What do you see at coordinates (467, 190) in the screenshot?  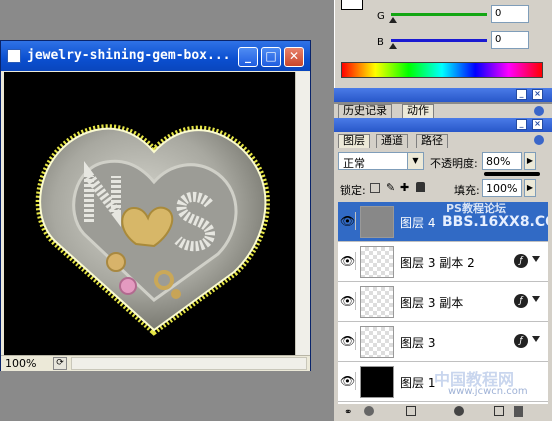 I see `fill-label: 填充:` at bounding box center [467, 190].